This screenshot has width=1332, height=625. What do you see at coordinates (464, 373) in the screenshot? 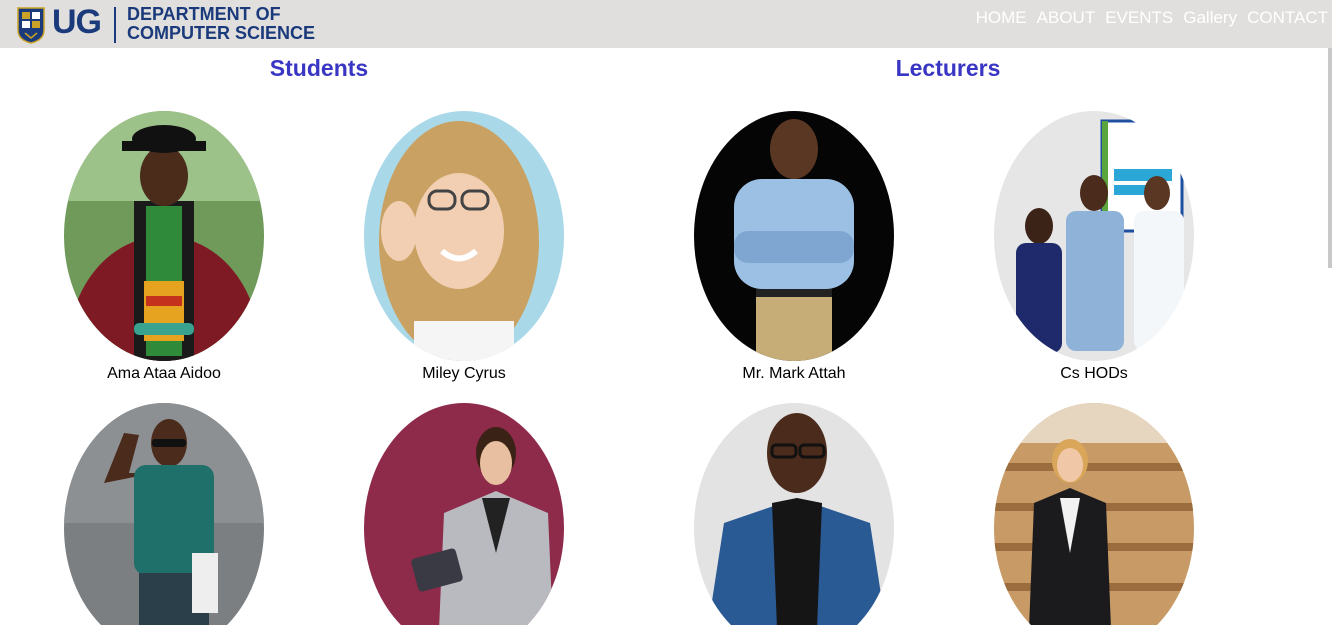
I see `student-name: Miley Cyrus` at bounding box center [464, 373].